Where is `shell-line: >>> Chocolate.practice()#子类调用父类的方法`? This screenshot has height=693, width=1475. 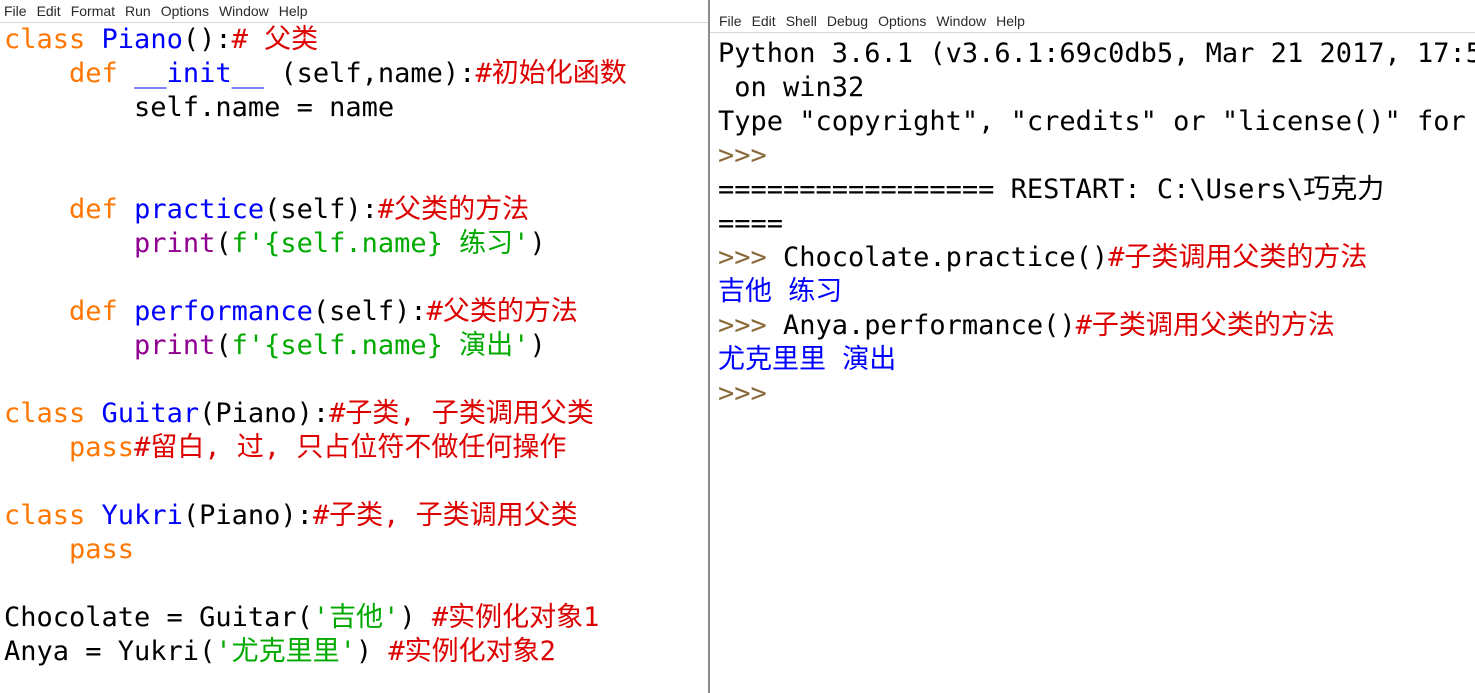 shell-line: >>> Chocolate.practice()#子类调用父类的方法 is located at coordinates (1096, 258).